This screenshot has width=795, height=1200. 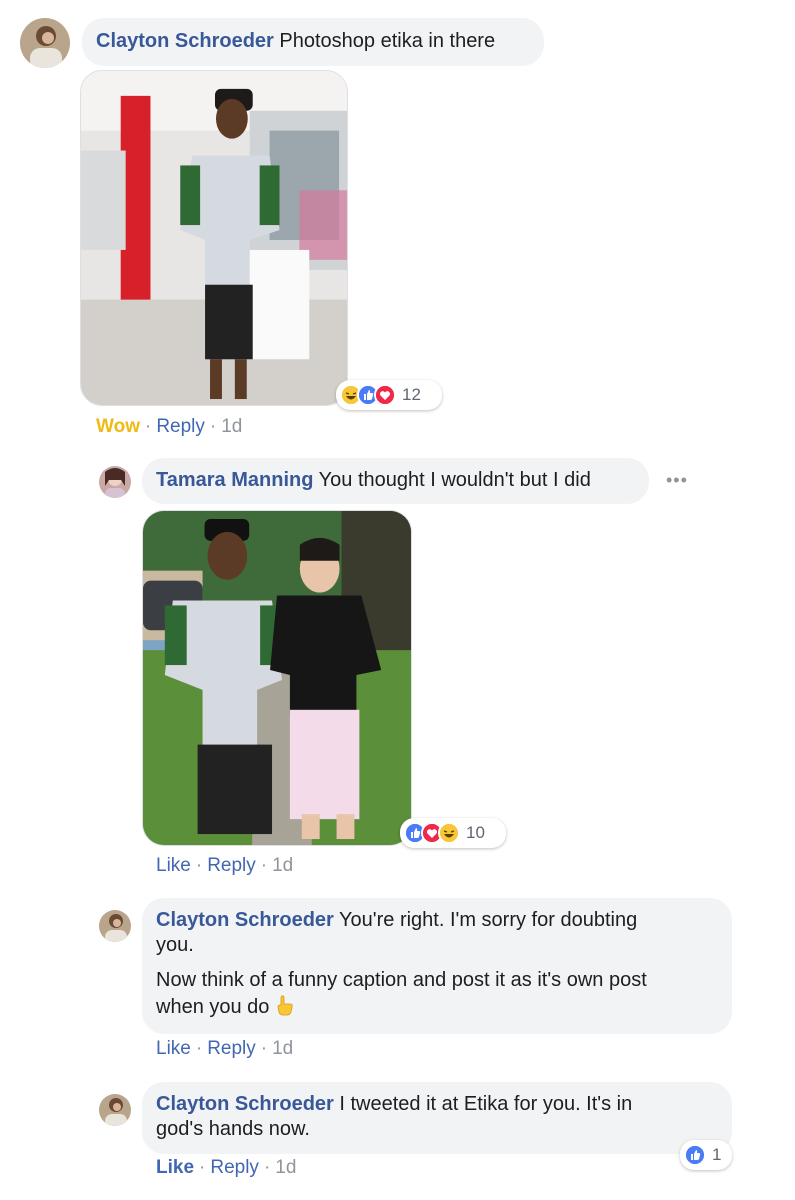 I want to click on reaction-count: 12, so click(x=411, y=394).